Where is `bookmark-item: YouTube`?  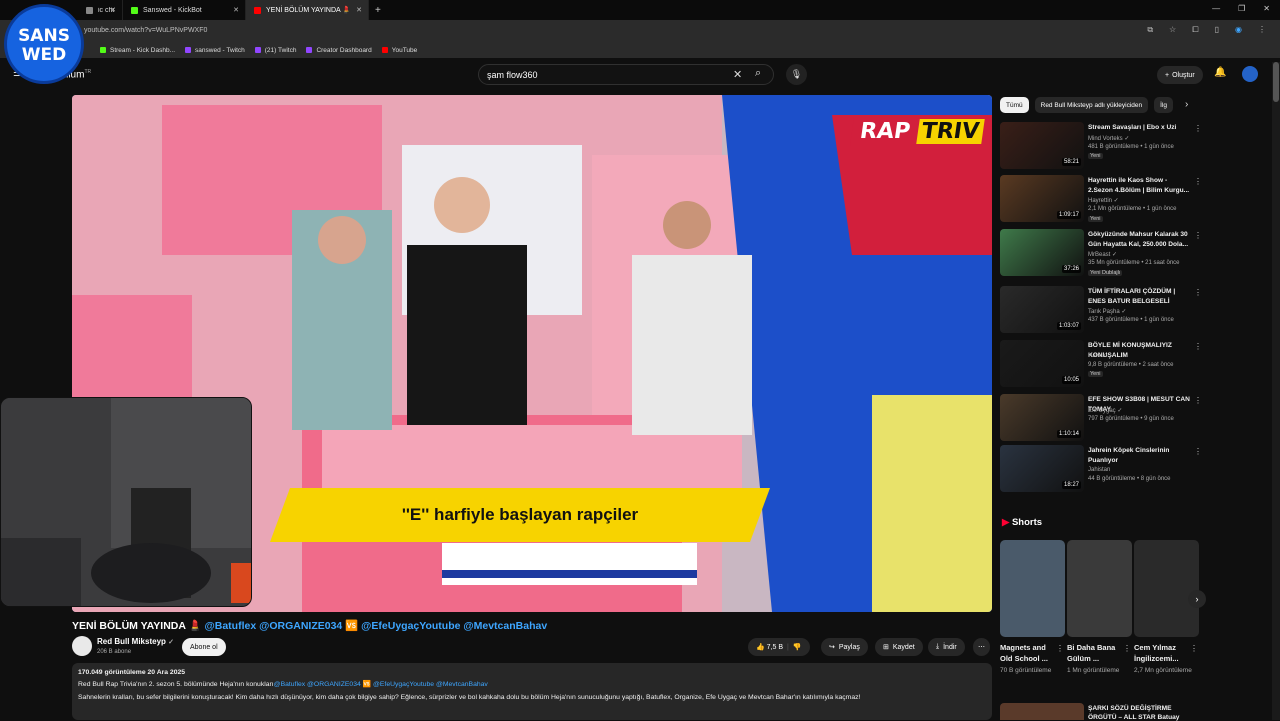 bookmark-item: YouTube is located at coordinates (399, 50).